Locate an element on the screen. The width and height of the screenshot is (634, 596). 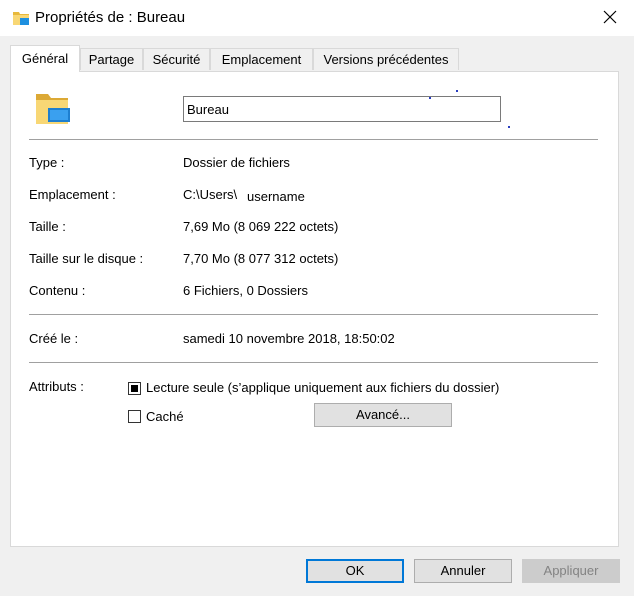
folder-icon is located at coordinates (21, 18).